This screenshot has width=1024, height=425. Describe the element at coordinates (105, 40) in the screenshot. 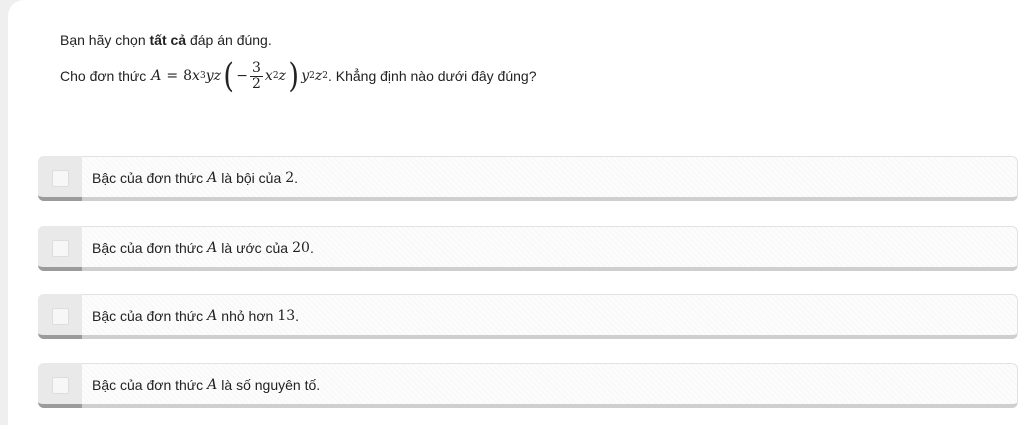

I see `instruction-prefix: Bạn hãy chọn` at that location.